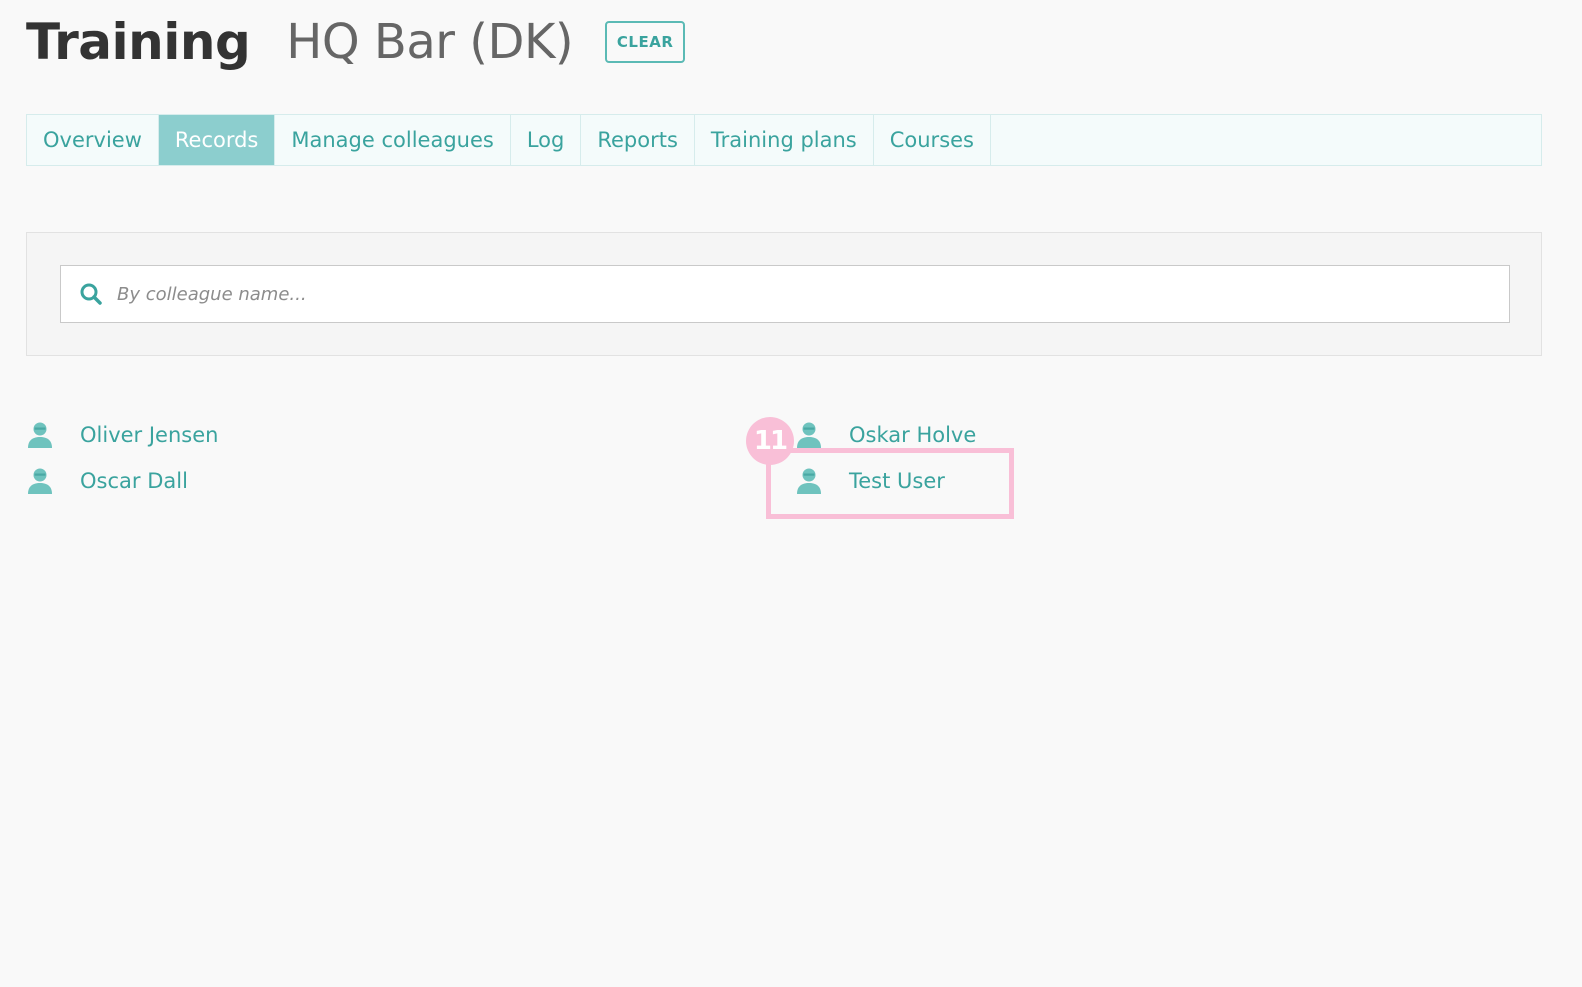  Describe the element at coordinates (393, 140) in the screenshot. I see `tab-manage-colleagues: Manage colleagues` at that location.